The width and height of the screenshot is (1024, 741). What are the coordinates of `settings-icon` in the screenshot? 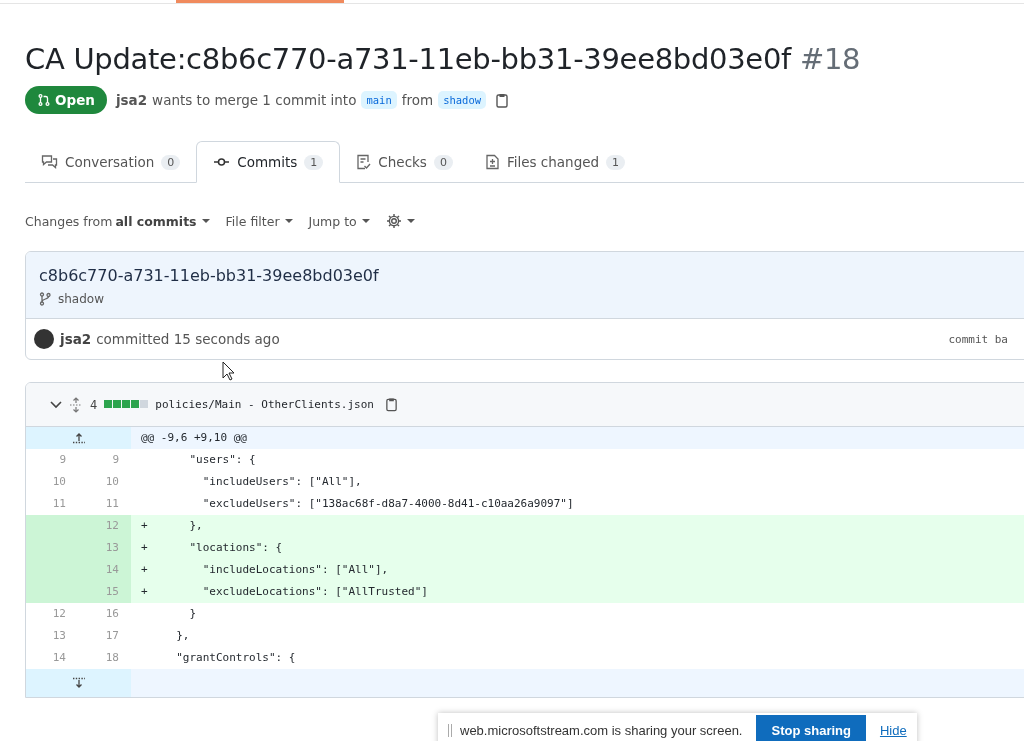 It's located at (393, 221).